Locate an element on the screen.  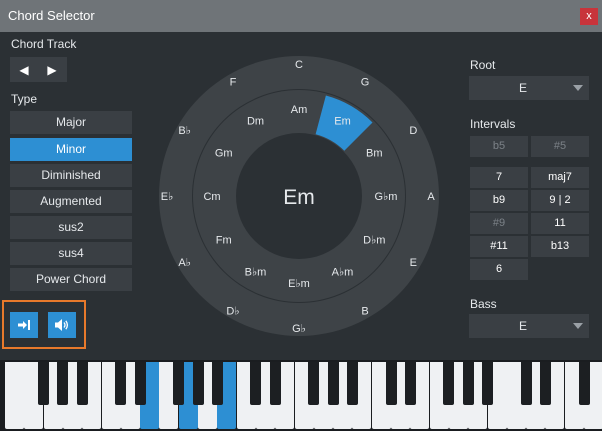
root-label: Root is located at coordinates (483, 65).